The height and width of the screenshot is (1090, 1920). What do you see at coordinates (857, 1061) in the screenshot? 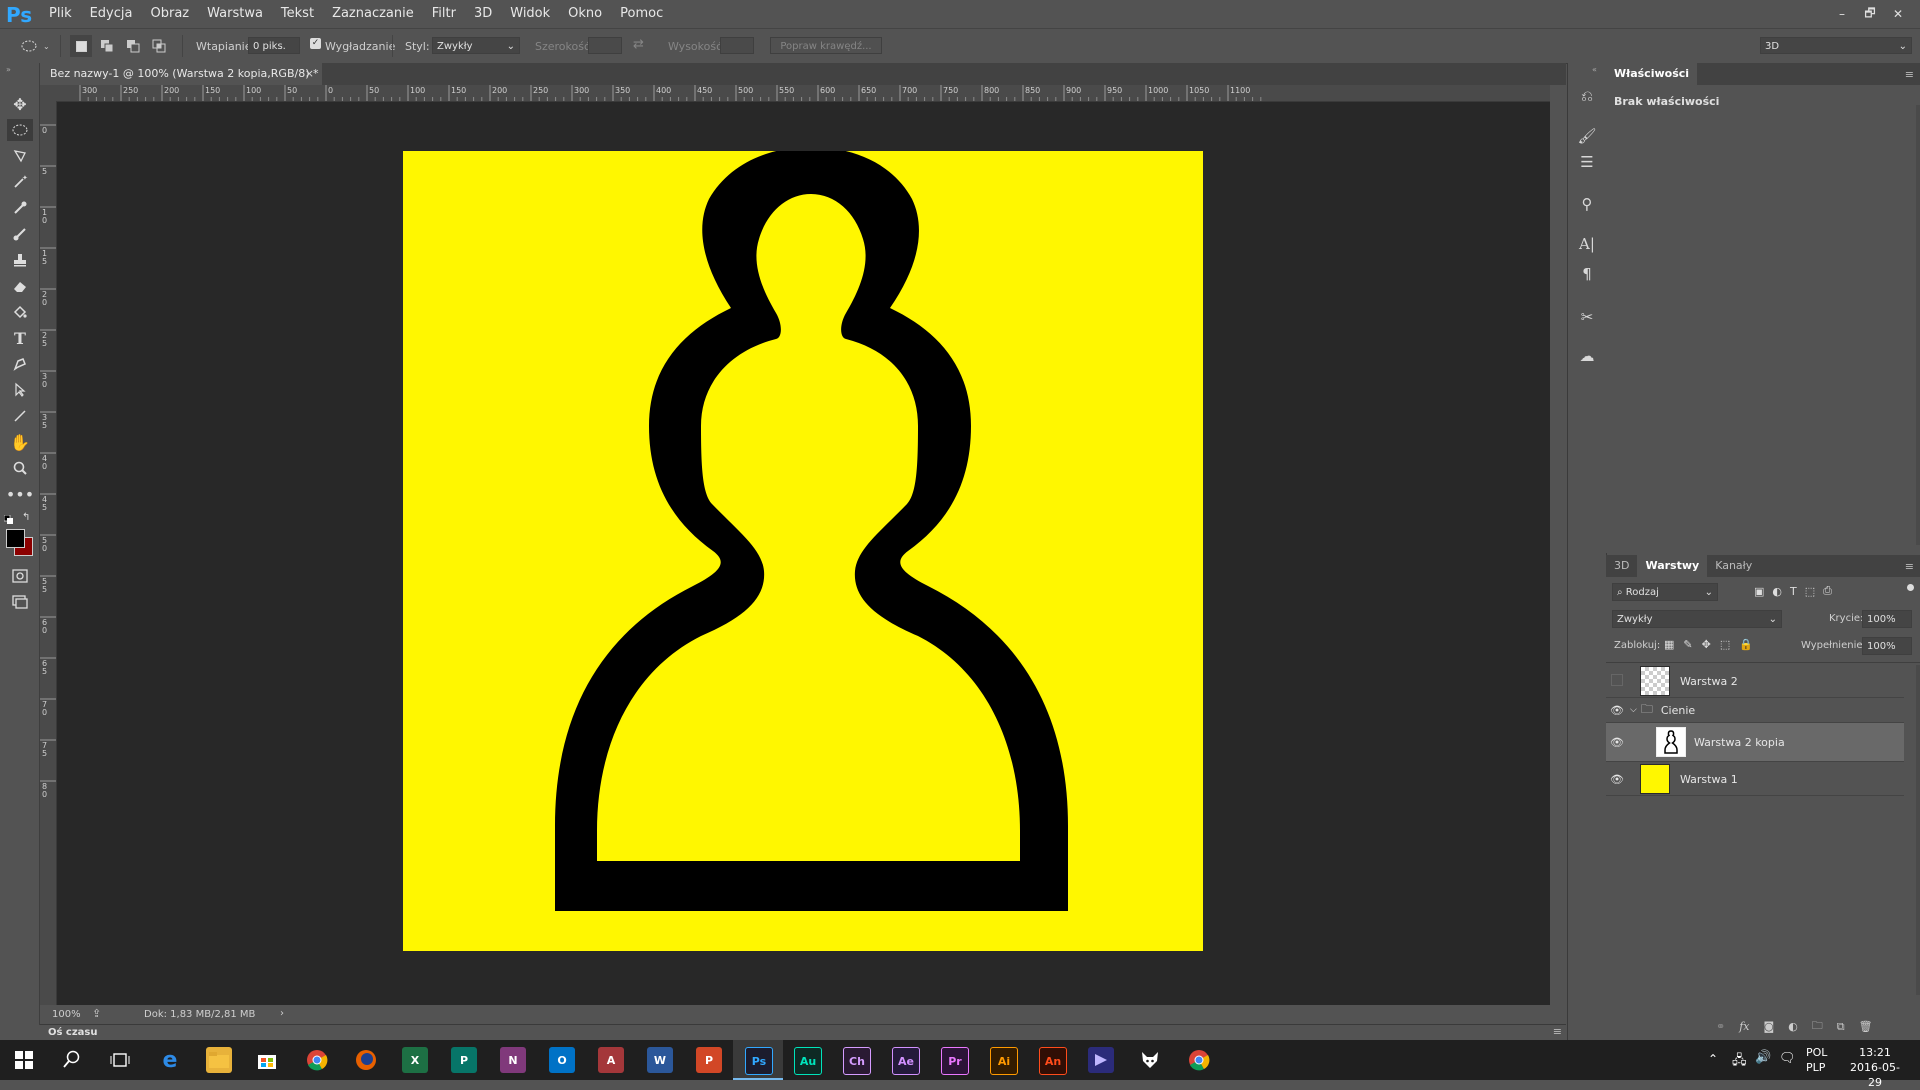
I see `character-animator-icon: Ch` at bounding box center [857, 1061].